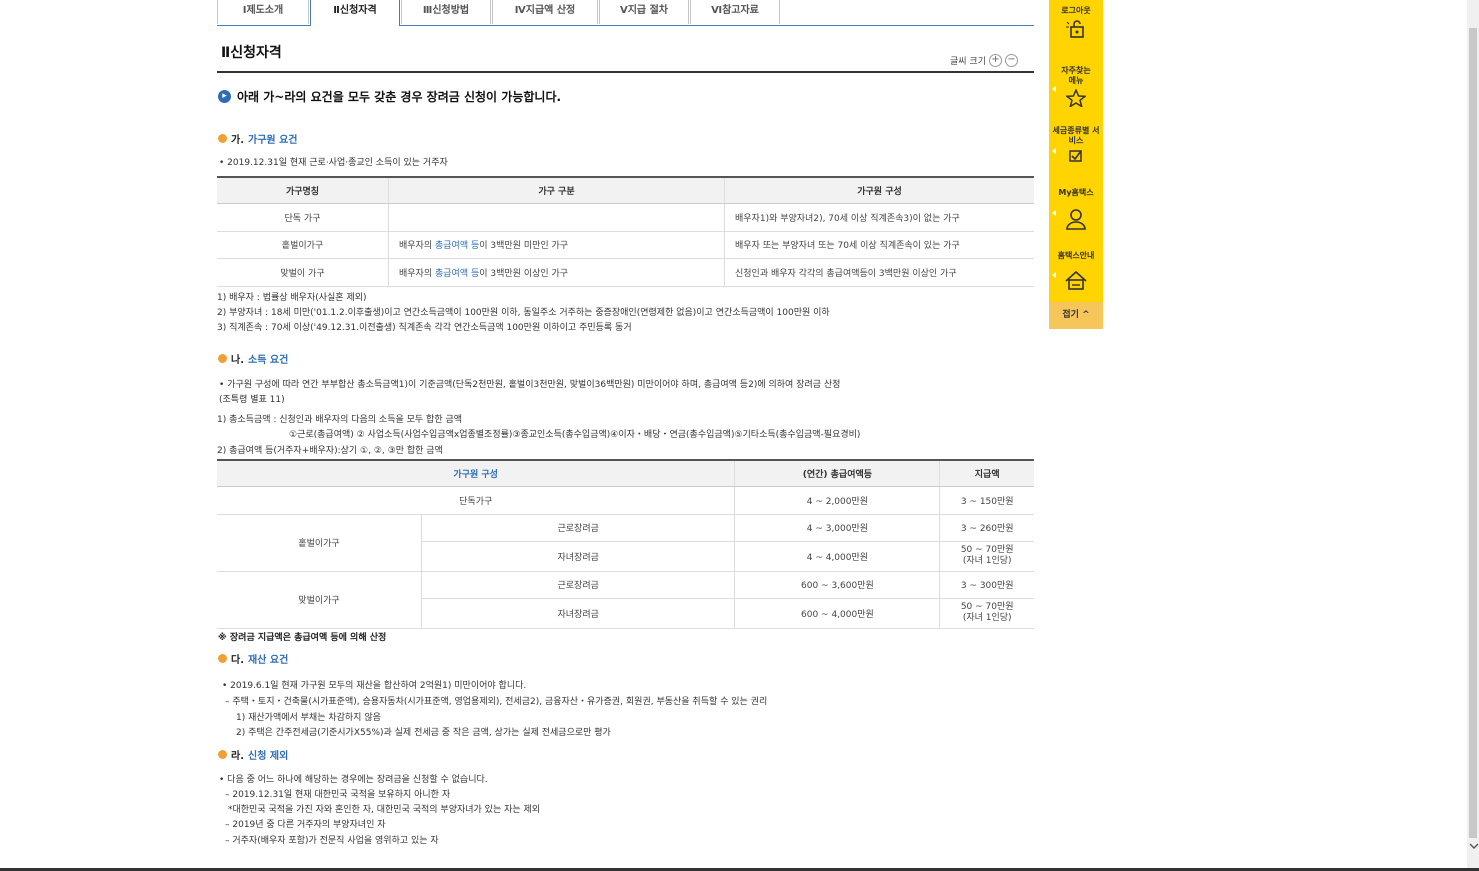  I want to click on table-row: 맞벌이가구 근로장려금 600 ~ 3,600만원 3 ~ 300만원, so click(625, 600).